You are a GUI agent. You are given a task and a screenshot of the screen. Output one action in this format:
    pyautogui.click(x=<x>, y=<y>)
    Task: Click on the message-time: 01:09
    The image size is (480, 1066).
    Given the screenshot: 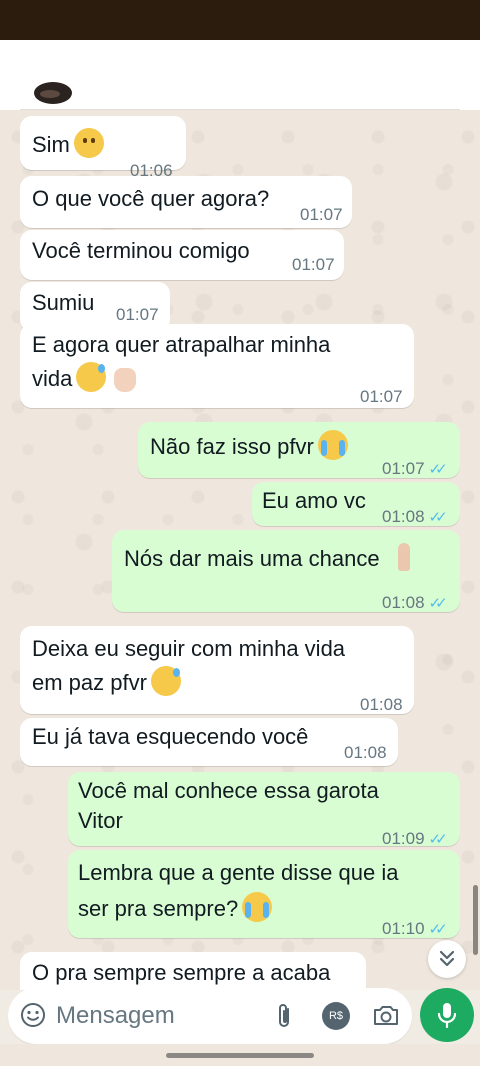 What is the action you would take?
    pyautogui.click(x=403, y=838)
    